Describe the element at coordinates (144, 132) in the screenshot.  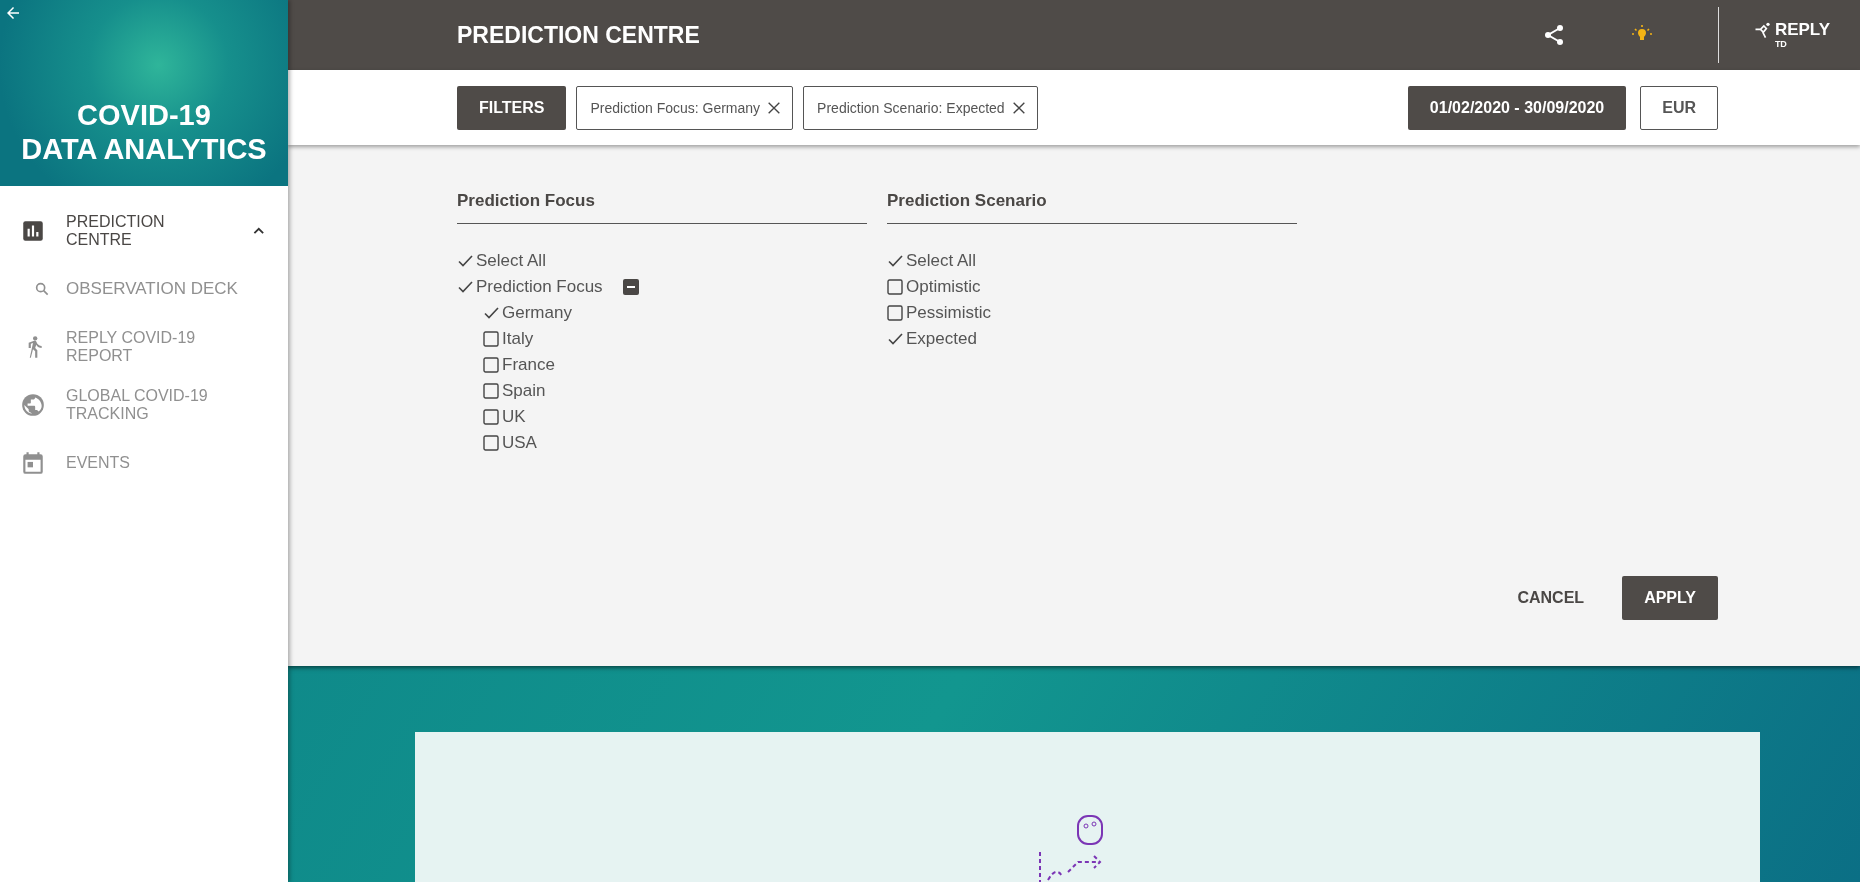
I see `app-title: COVID-19 DATA ANALYTICS` at that location.